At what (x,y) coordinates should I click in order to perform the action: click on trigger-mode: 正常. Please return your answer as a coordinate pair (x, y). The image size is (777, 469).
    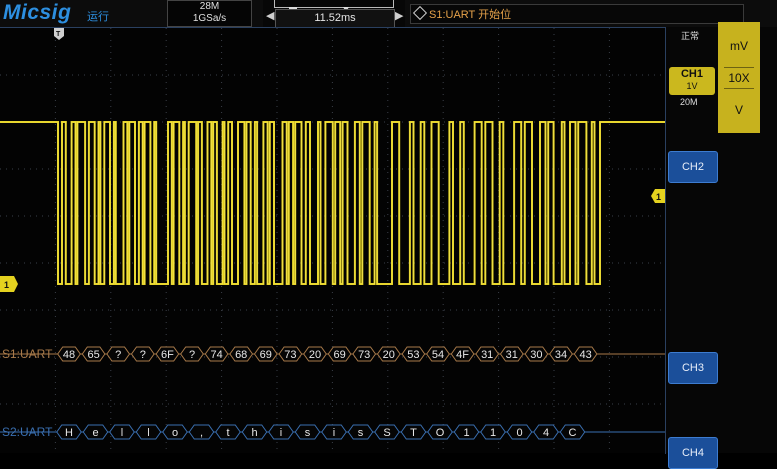
    Looking at the image, I should click on (690, 35).